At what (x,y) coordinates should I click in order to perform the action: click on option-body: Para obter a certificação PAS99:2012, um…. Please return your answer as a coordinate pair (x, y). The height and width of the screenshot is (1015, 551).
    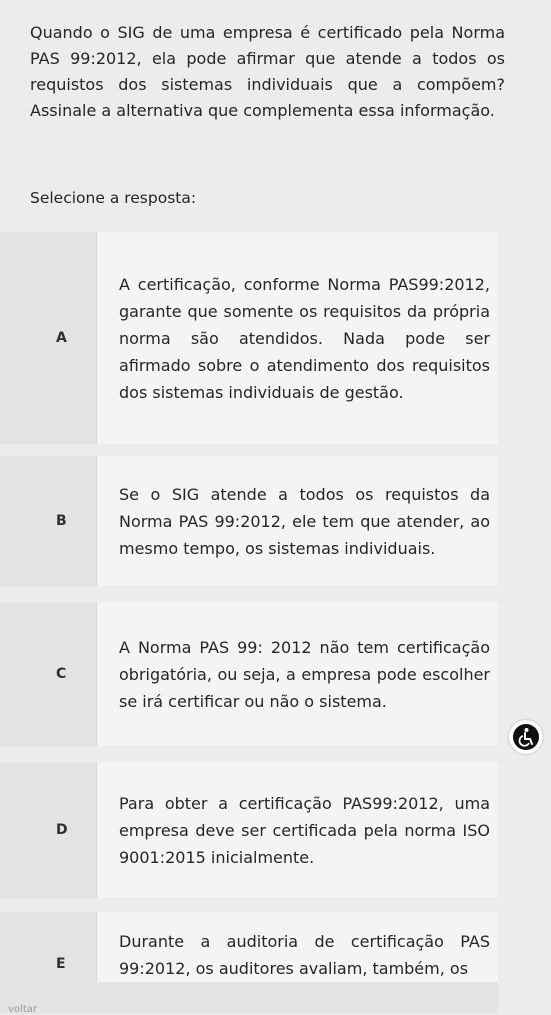
    Looking at the image, I should click on (297, 830).